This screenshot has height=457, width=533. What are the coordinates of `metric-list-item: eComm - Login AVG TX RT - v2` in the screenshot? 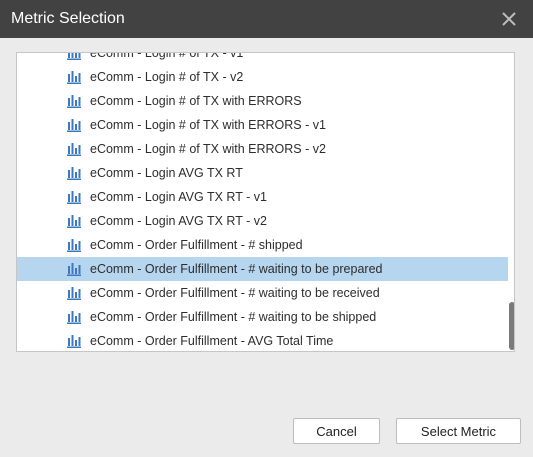 It's located at (262, 221).